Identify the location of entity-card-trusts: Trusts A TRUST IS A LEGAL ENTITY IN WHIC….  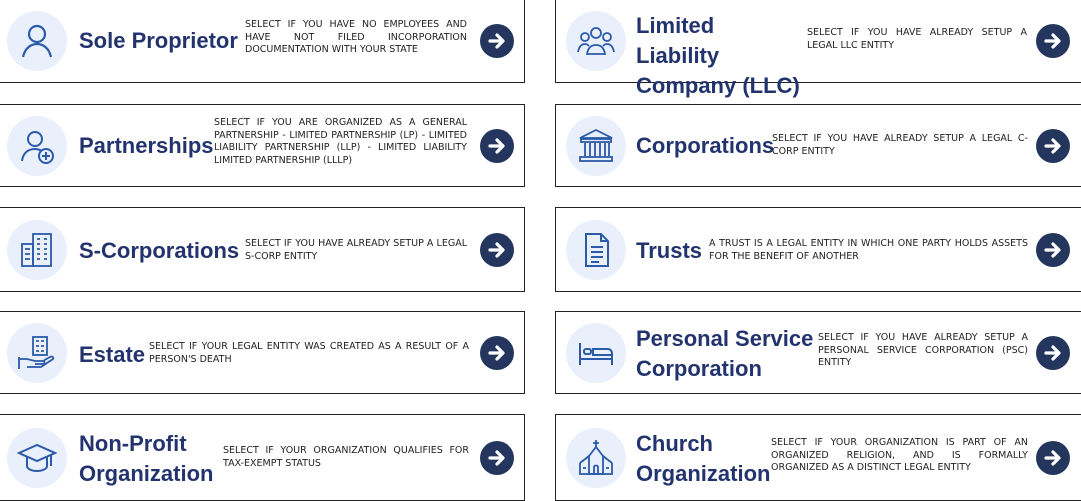
(818, 249).